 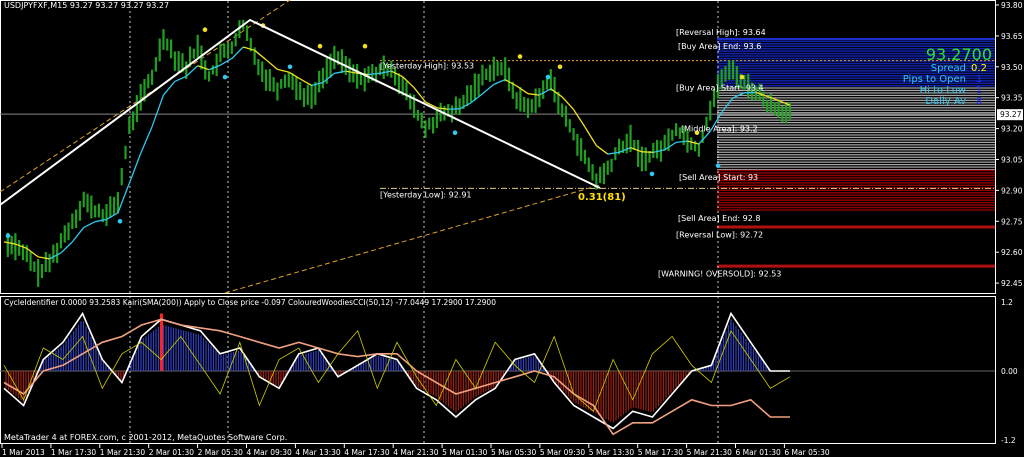 I want to click on x-tick-label: 5 Mar 21:30, so click(x=710, y=452).